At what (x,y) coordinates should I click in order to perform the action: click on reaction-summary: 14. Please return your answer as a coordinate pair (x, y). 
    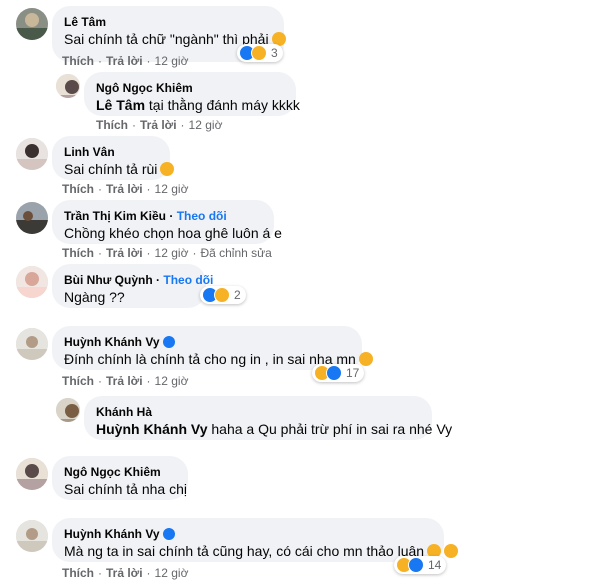
    Looking at the image, I should click on (420, 565).